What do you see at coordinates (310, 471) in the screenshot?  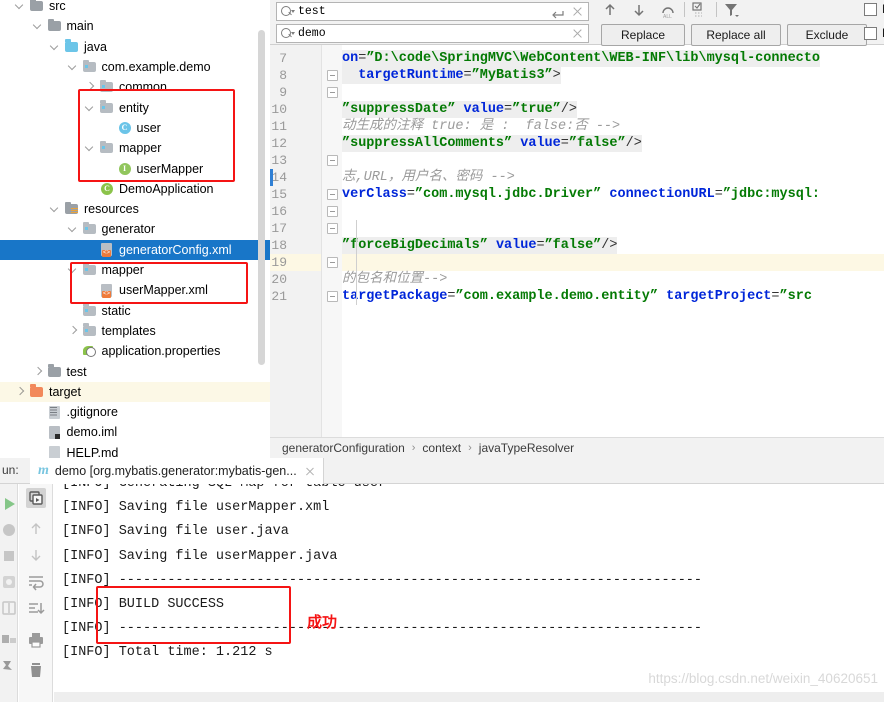 I see `close-icon` at bounding box center [310, 471].